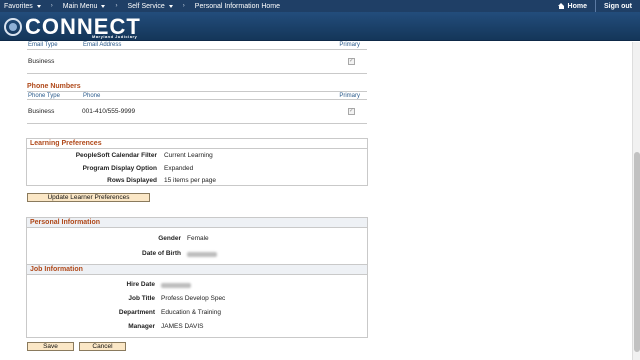  I want to click on job-title-label: Job Title, so click(141, 298).